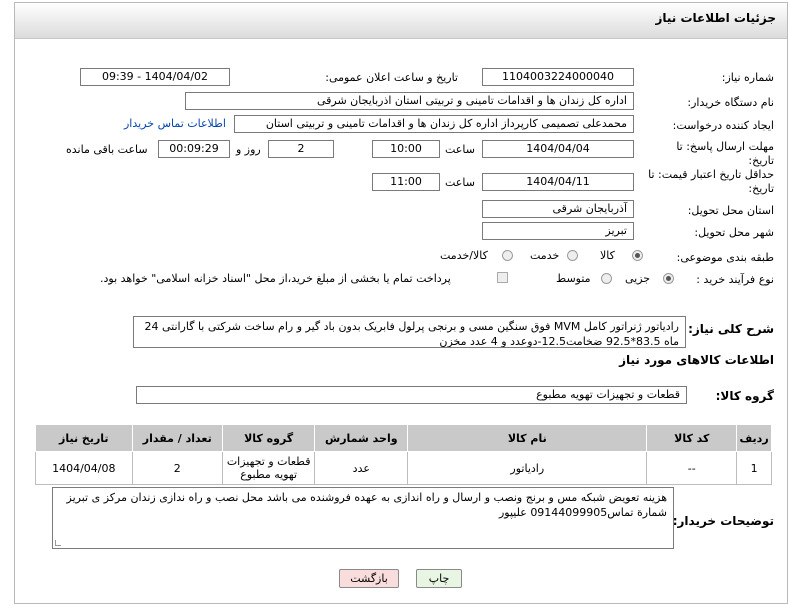 Image resolution: width=788 pixels, height=606 pixels. Describe the element at coordinates (606, 278) in the screenshot. I see `process-radio-medium` at that location.